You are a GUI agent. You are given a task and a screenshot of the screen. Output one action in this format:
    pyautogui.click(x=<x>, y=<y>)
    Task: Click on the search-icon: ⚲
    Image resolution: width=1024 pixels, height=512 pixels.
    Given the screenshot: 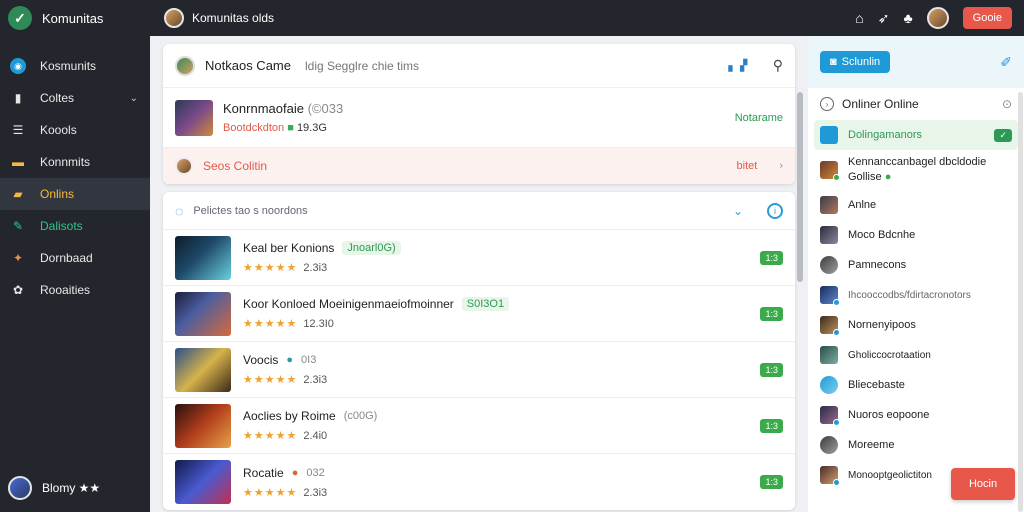 What is the action you would take?
    pyautogui.click(x=778, y=65)
    